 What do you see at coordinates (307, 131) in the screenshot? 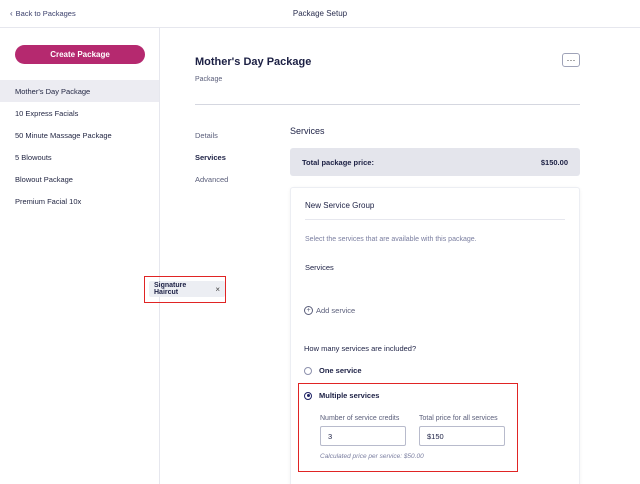
I see `services-section-title: Services` at bounding box center [307, 131].